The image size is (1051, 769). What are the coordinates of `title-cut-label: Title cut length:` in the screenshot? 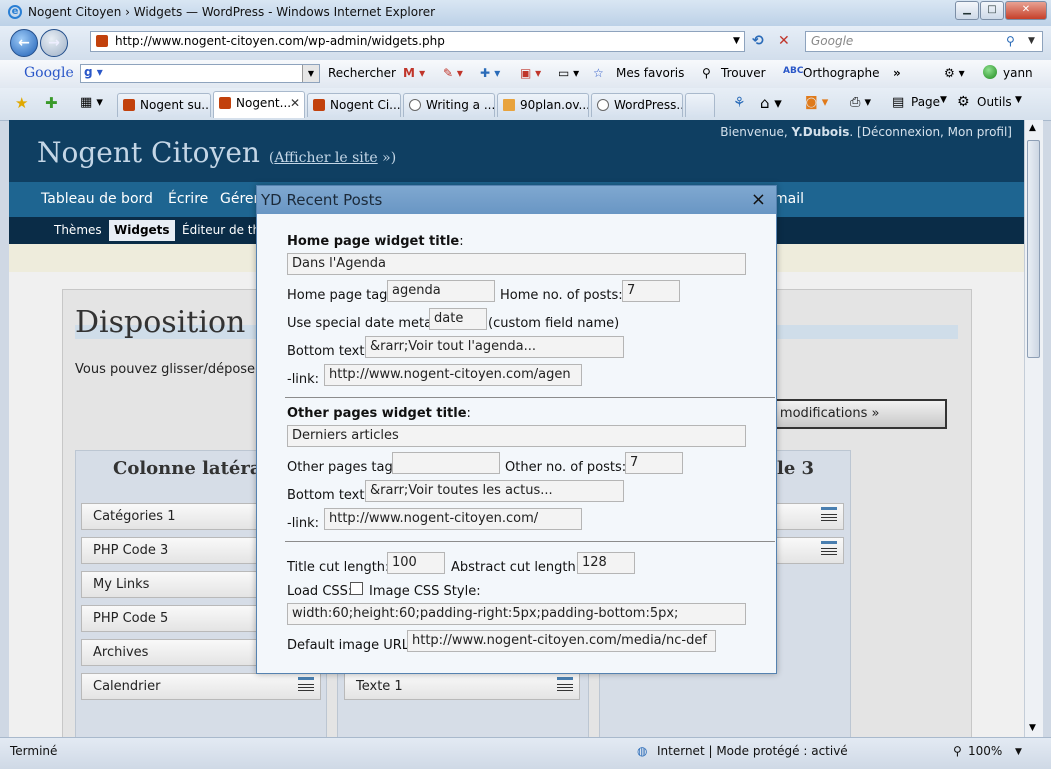 It's located at (338, 567).